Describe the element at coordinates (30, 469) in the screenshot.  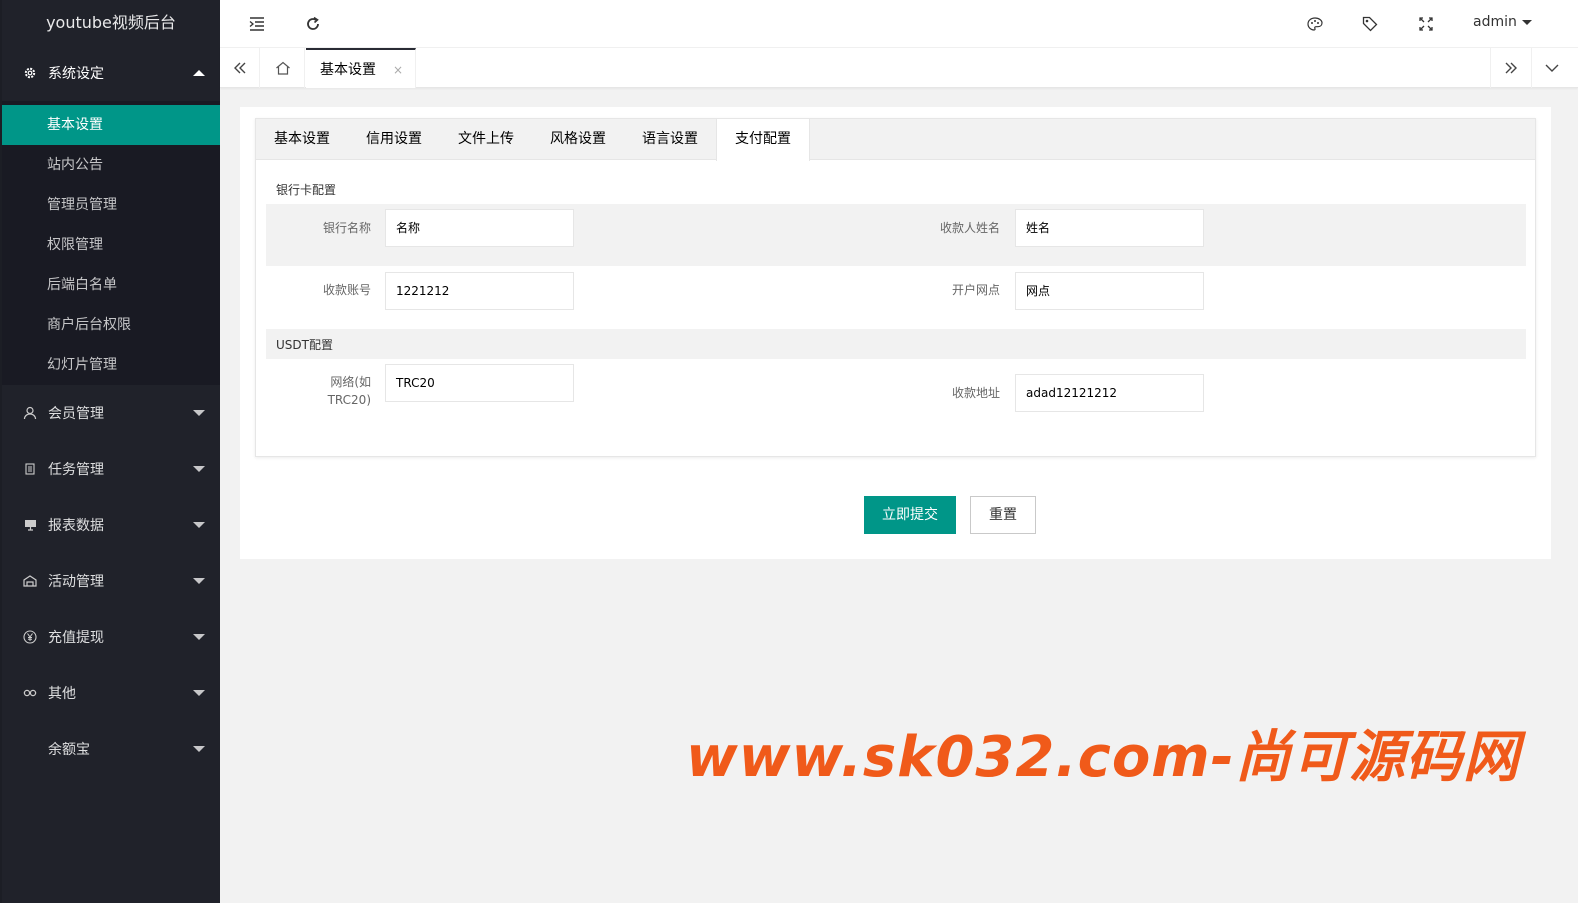
I see `file-icon` at that location.